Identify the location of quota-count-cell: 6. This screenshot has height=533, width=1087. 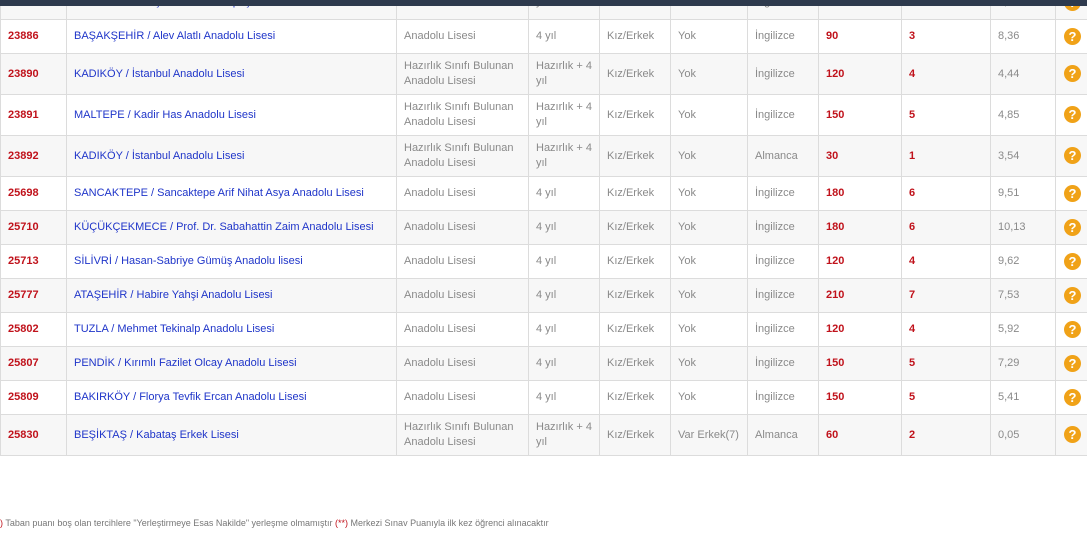
(946, 227).